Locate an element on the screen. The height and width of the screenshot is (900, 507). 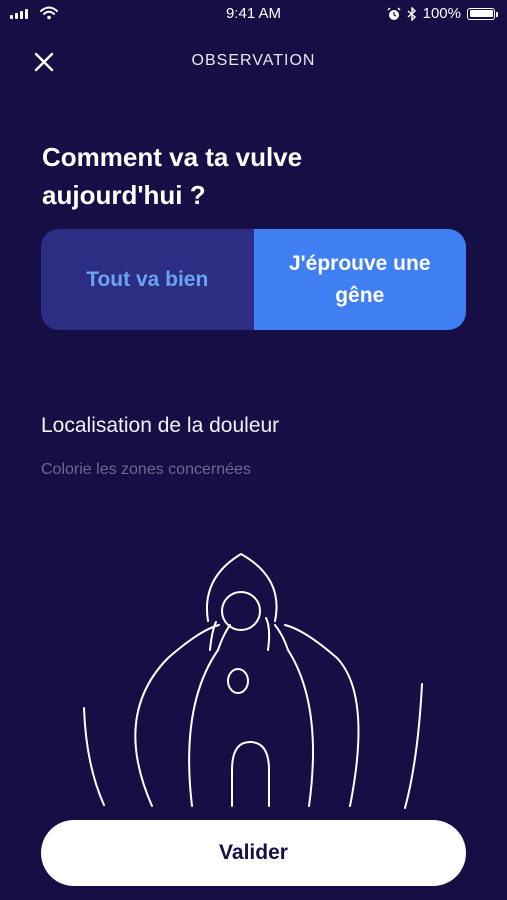
option-discomfort-label: J'éprouve une gêne is located at coordinates (360, 280).